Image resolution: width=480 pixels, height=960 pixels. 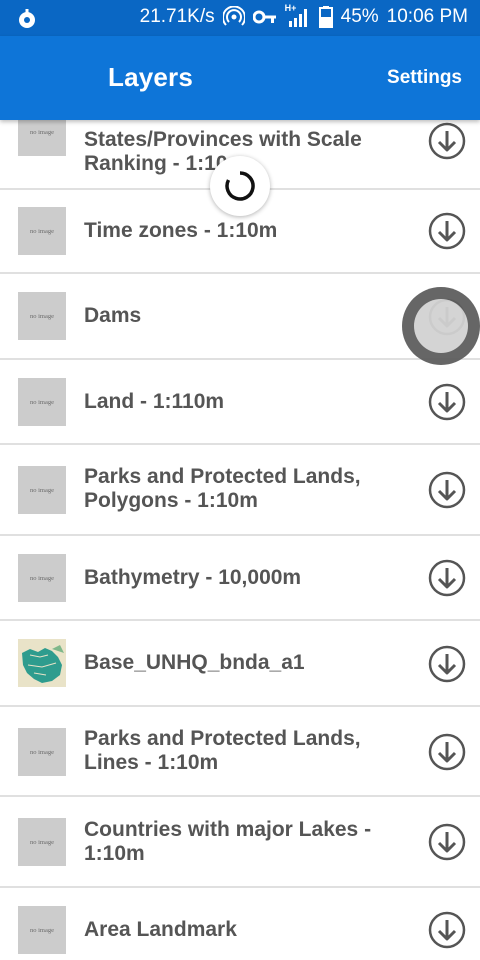 I want to click on app-notification-icon, so click(x=27, y=18).